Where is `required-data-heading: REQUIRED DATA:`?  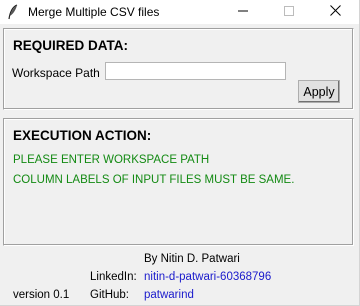
required-data-heading: REQUIRED DATA: is located at coordinates (70, 45).